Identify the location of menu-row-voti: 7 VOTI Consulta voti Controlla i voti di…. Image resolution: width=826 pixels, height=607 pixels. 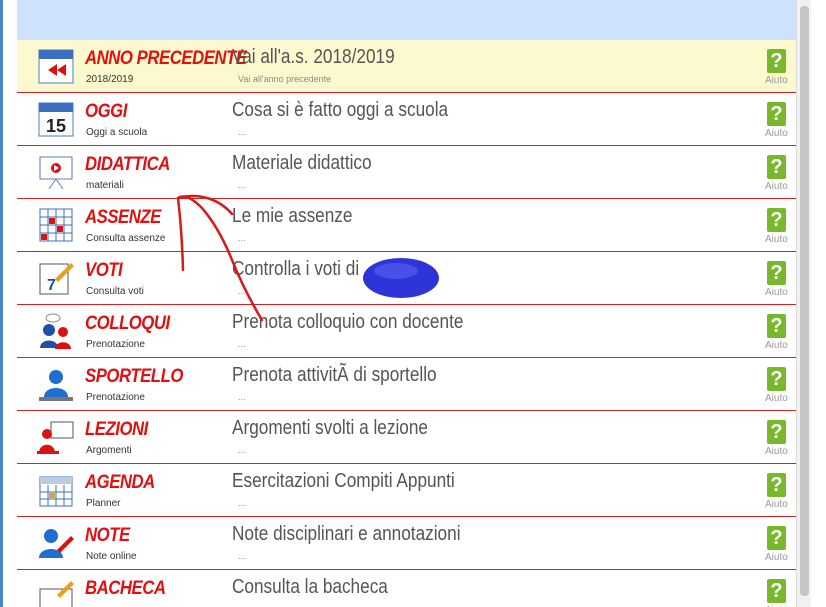
(414, 278).